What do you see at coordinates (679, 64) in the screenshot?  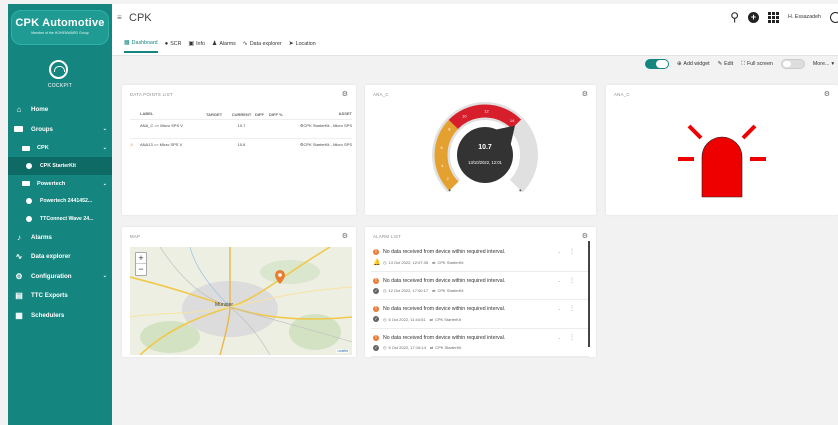 I see `add-widget-icon: ⊕` at bounding box center [679, 64].